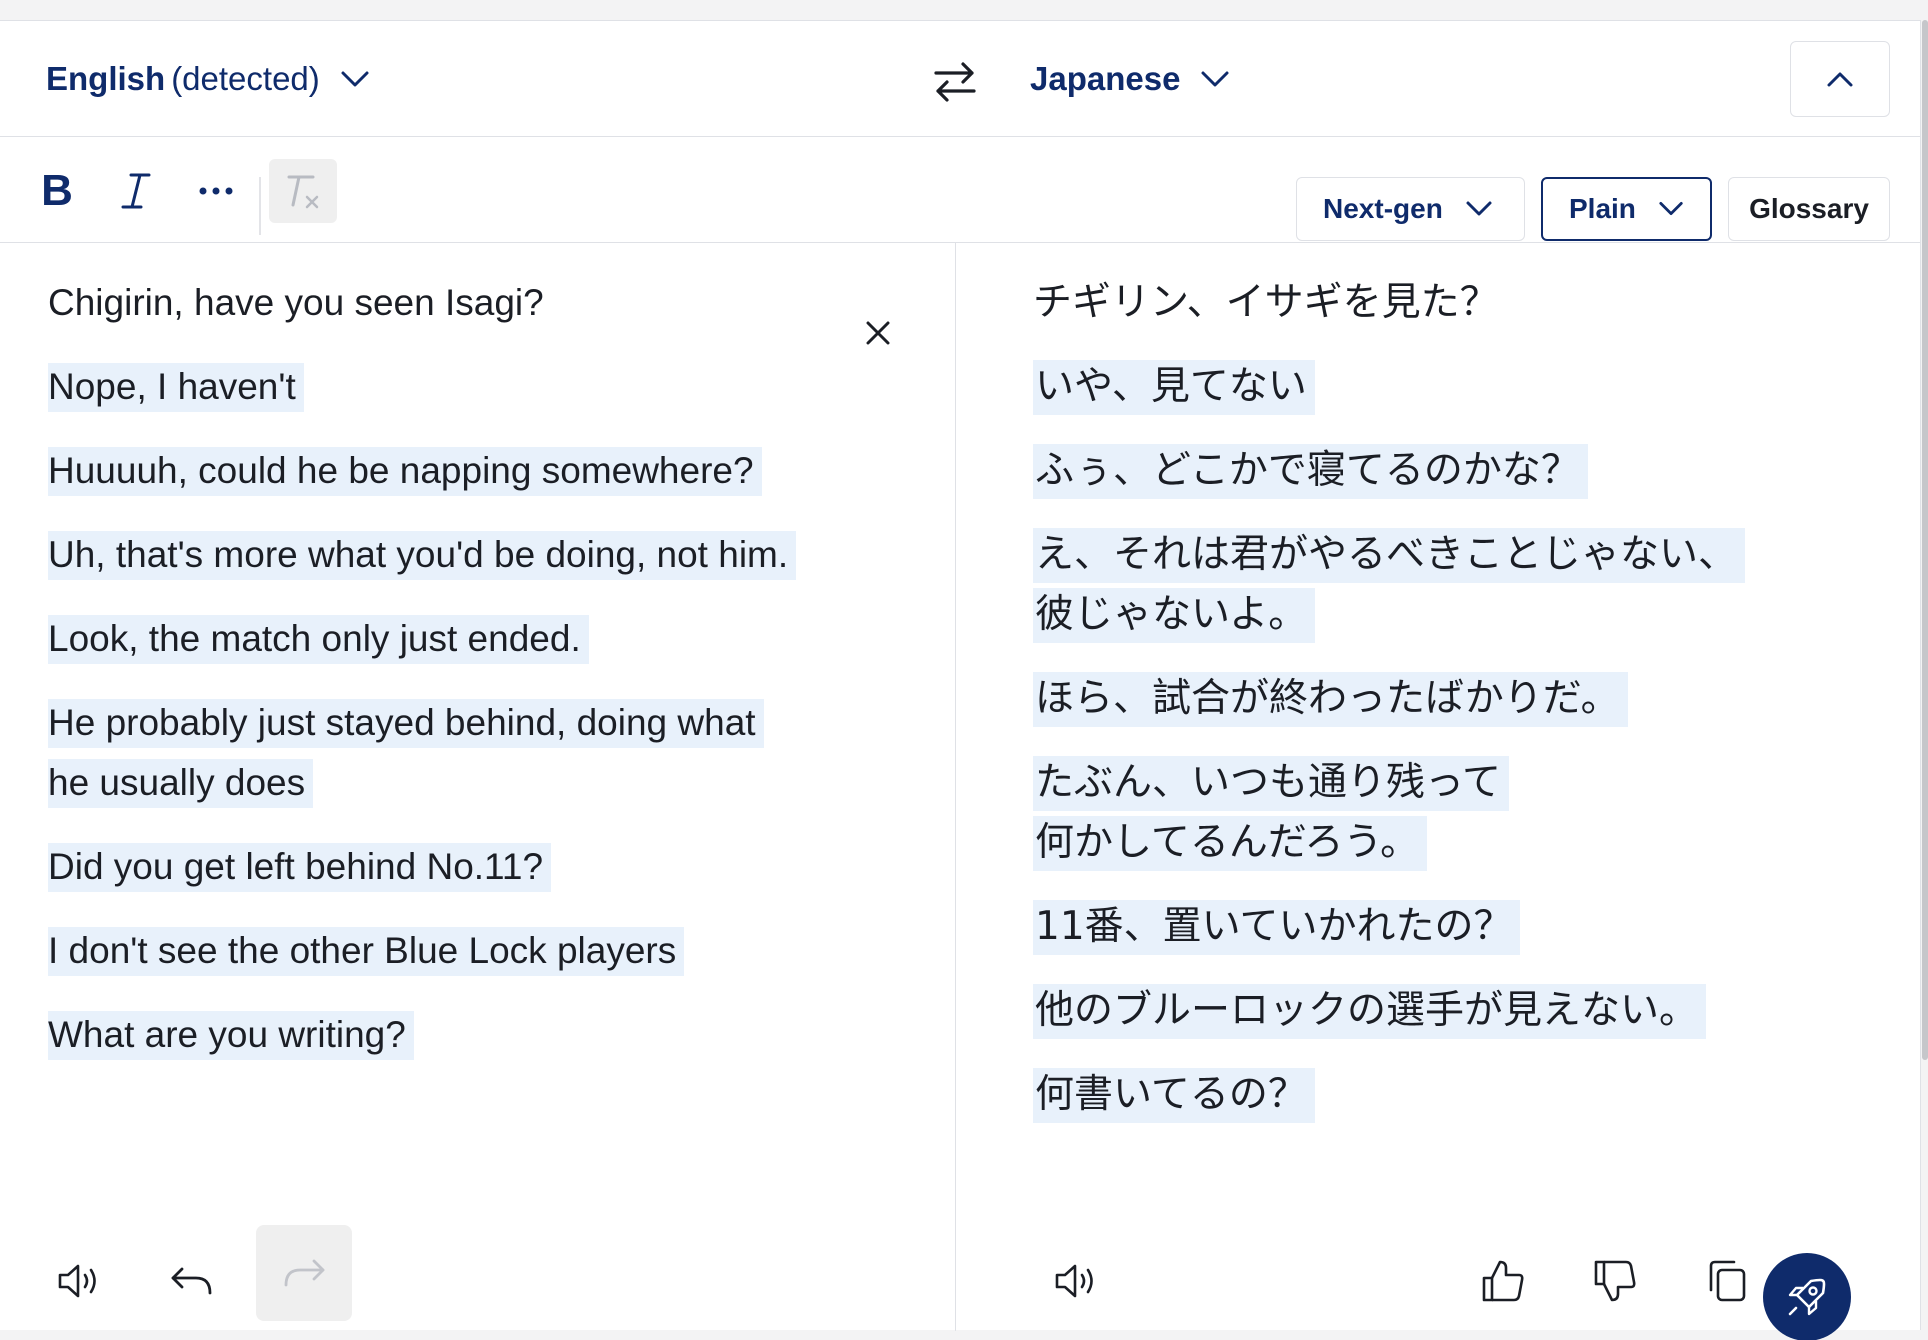  I want to click on source-segment: I don't see the other Blue Lock players, so click(366, 950).